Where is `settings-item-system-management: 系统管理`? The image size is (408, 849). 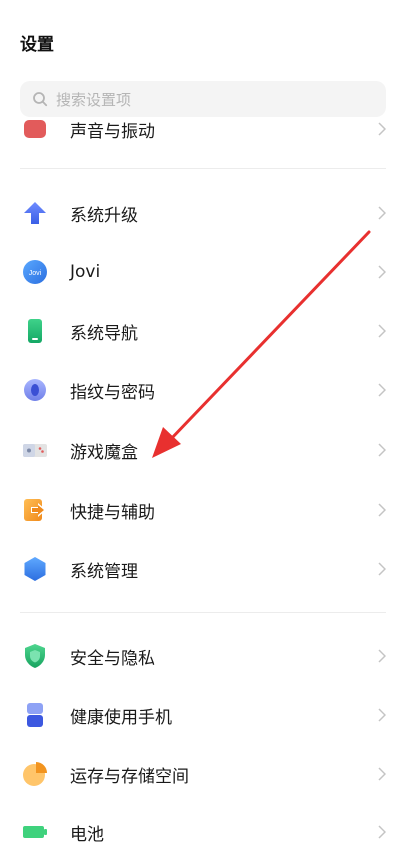
settings-item-system-management: 系统管理 is located at coordinates (204, 569).